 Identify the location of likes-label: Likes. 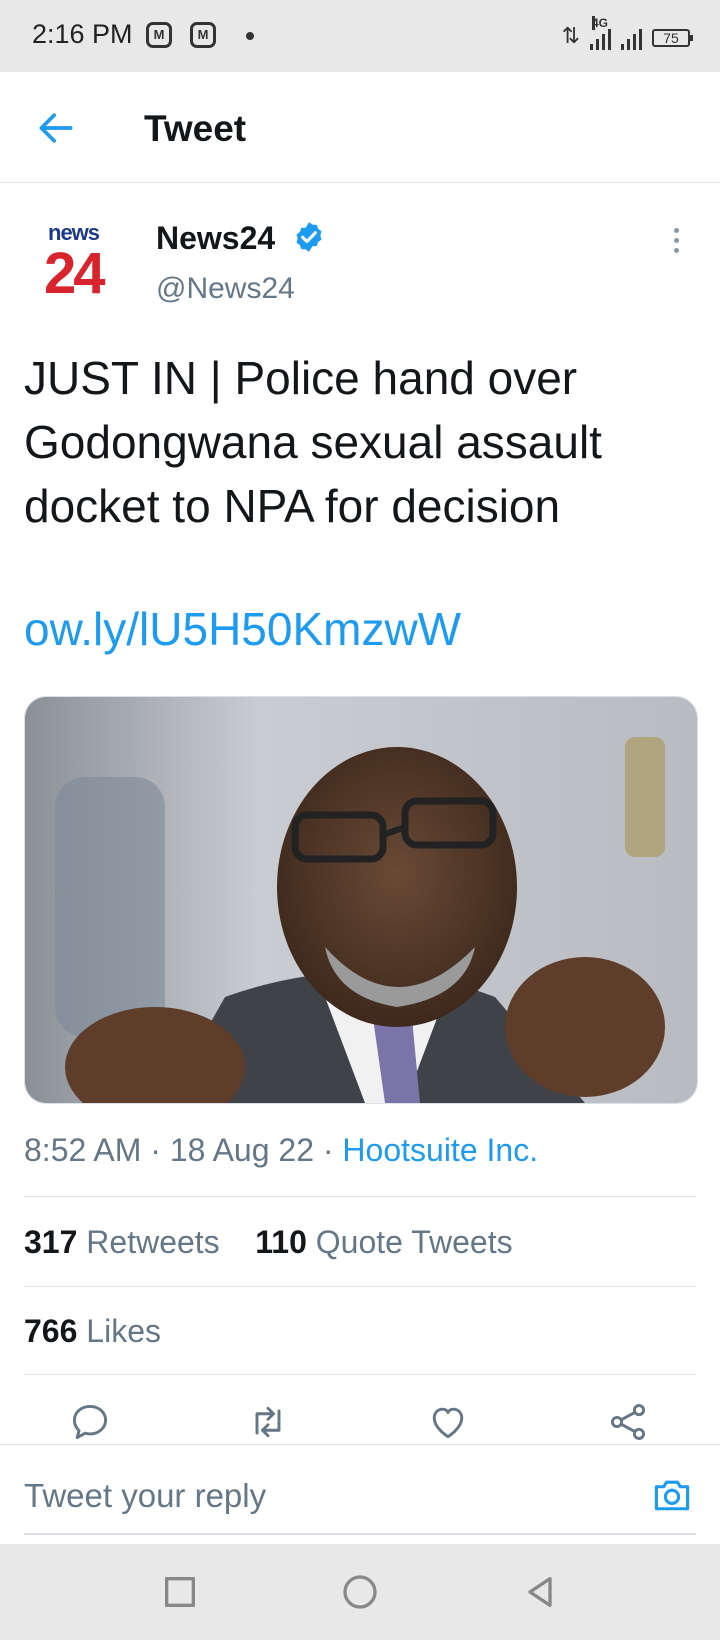
(123, 1331).